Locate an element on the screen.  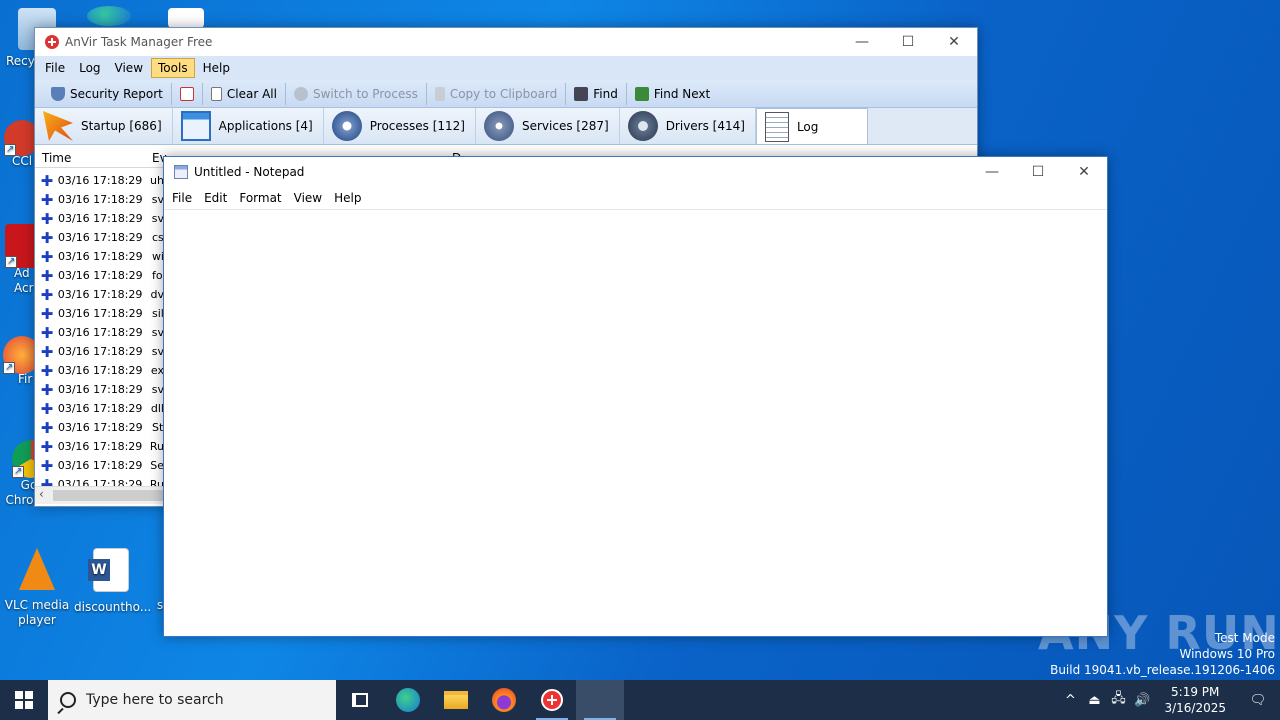
log-row: ✚ 03/16 17:18:29 fo is located at coordinates (99, 275).